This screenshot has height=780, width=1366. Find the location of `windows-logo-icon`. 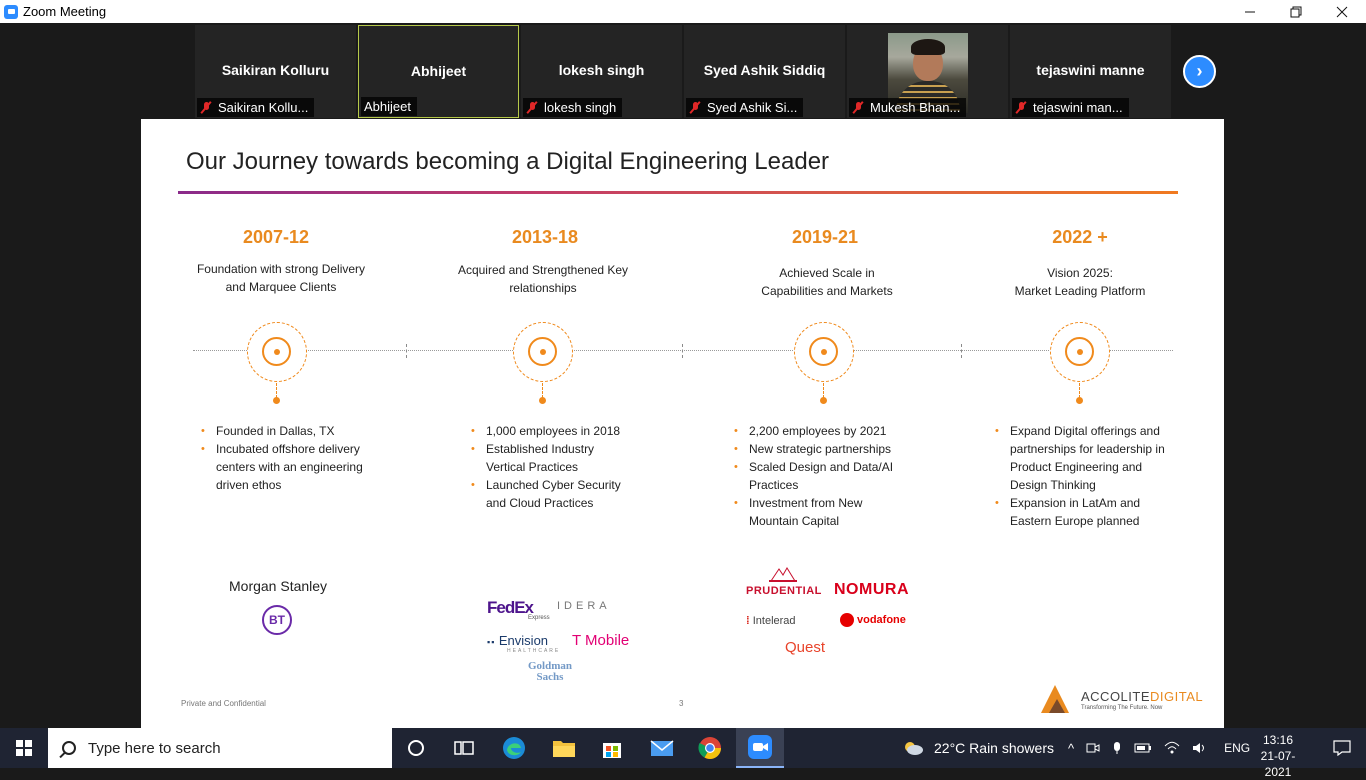

windows-logo-icon is located at coordinates (24, 748).